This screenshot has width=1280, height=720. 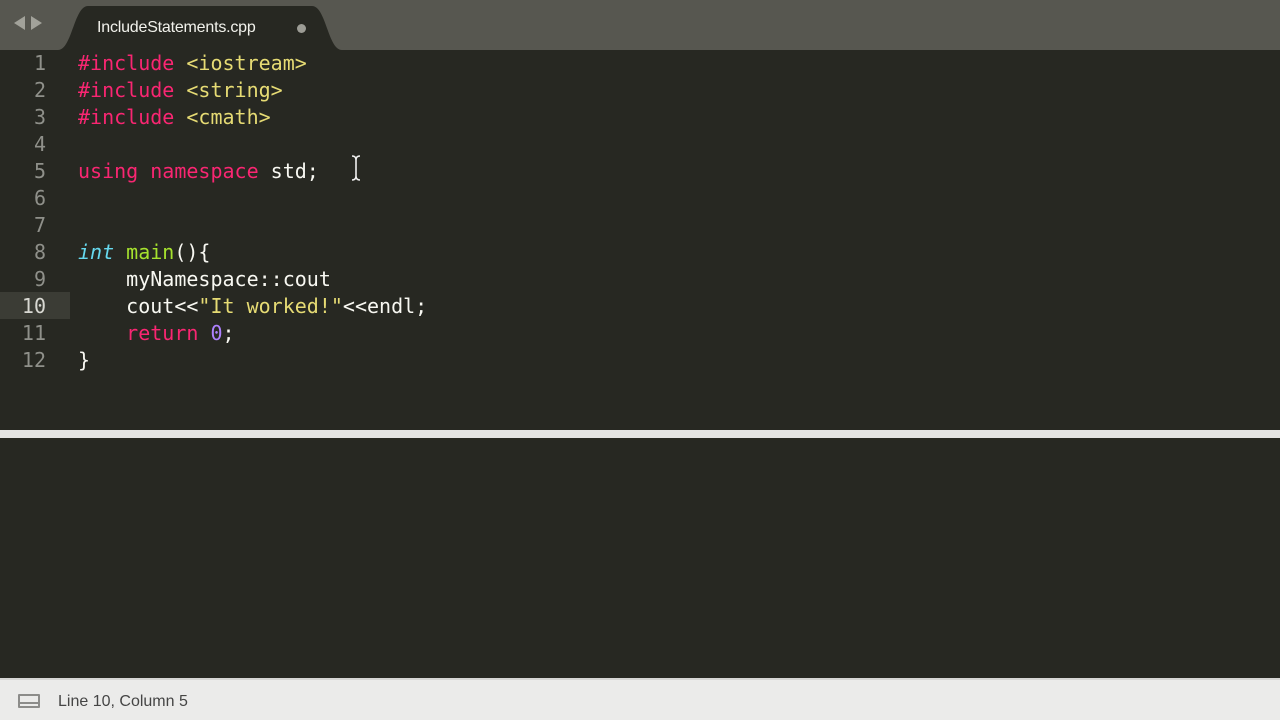 What do you see at coordinates (162, 333) in the screenshot?
I see `code-token: return` at bounding box center [162, 333].